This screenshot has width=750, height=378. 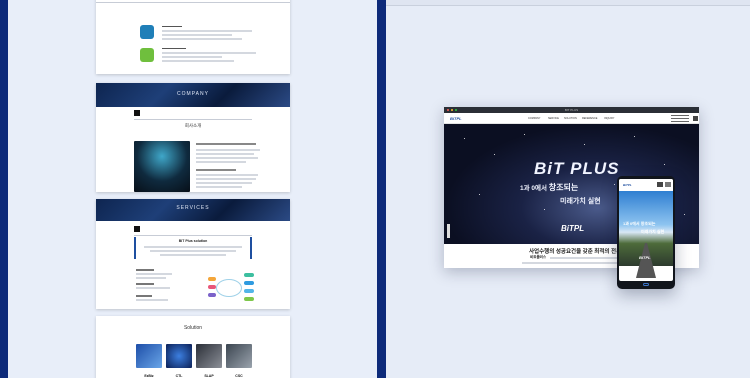 I want to click on company-image, so click(x=162, y=166).